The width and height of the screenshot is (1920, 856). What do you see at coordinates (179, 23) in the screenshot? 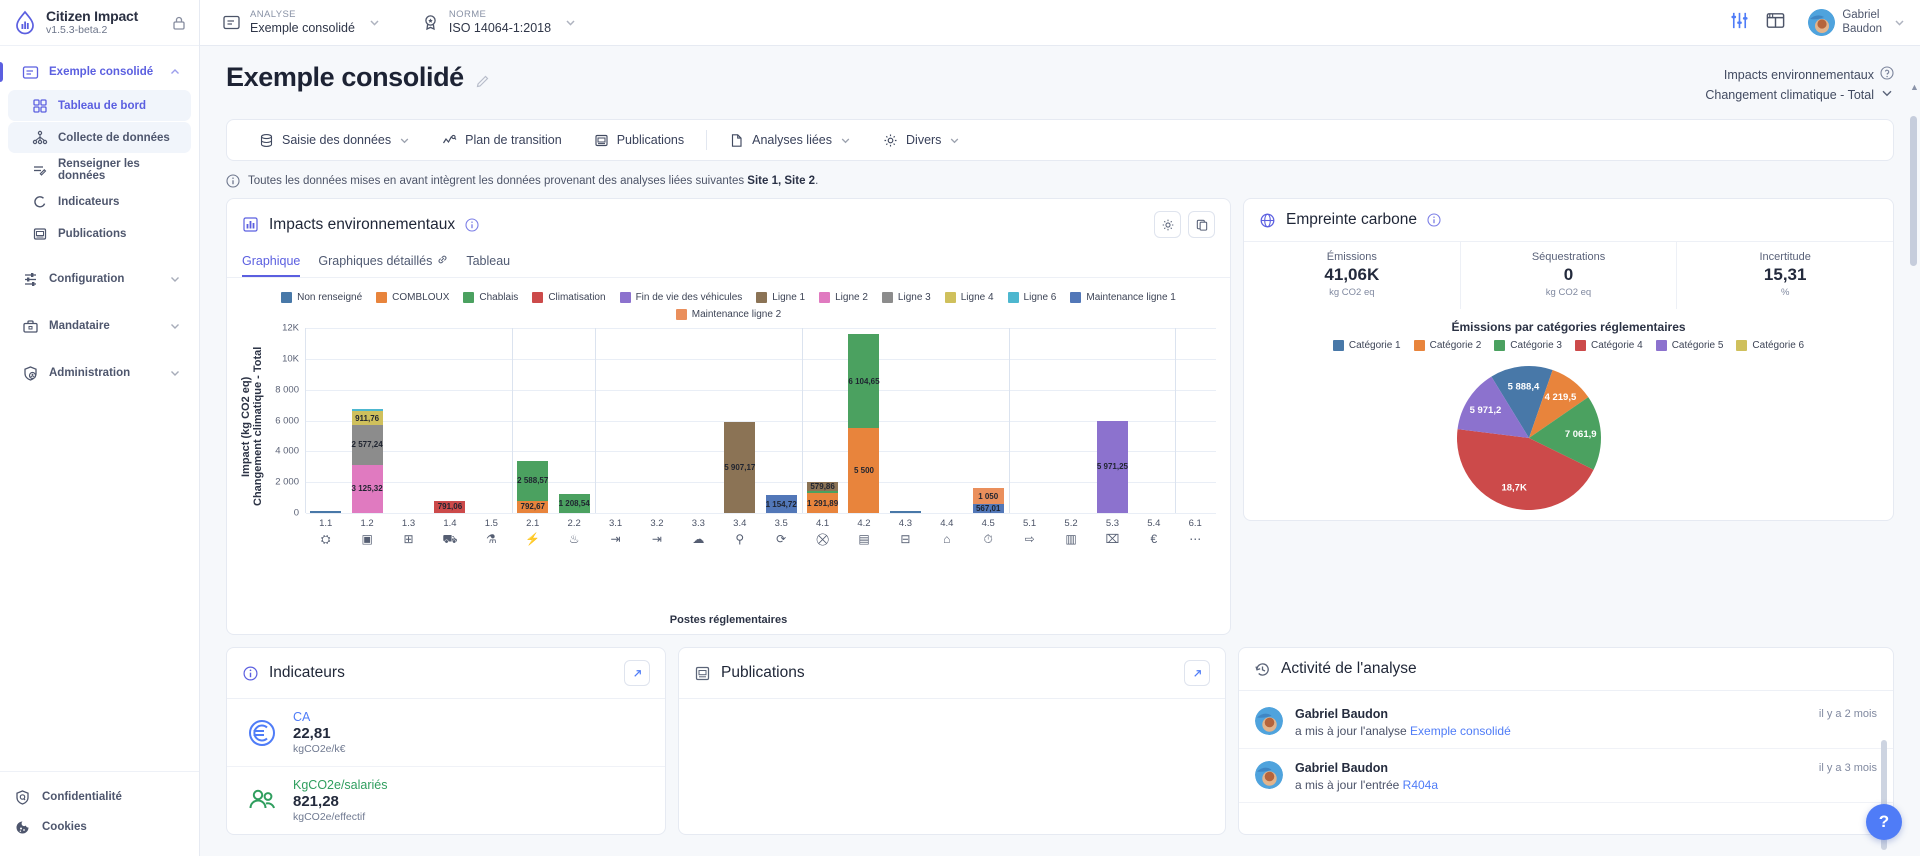
I see `lock-icon` at bounding box center [179, 23].